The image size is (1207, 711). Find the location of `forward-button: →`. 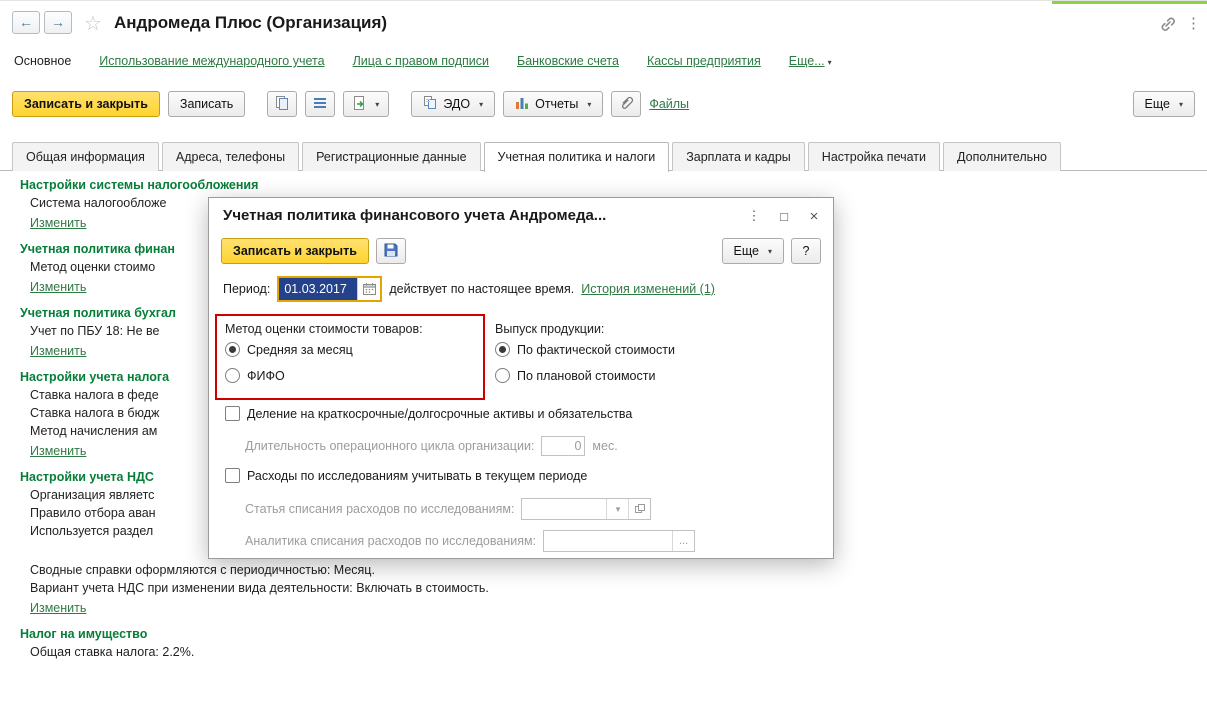

forward-button: → is located at coordinates (58, 22).